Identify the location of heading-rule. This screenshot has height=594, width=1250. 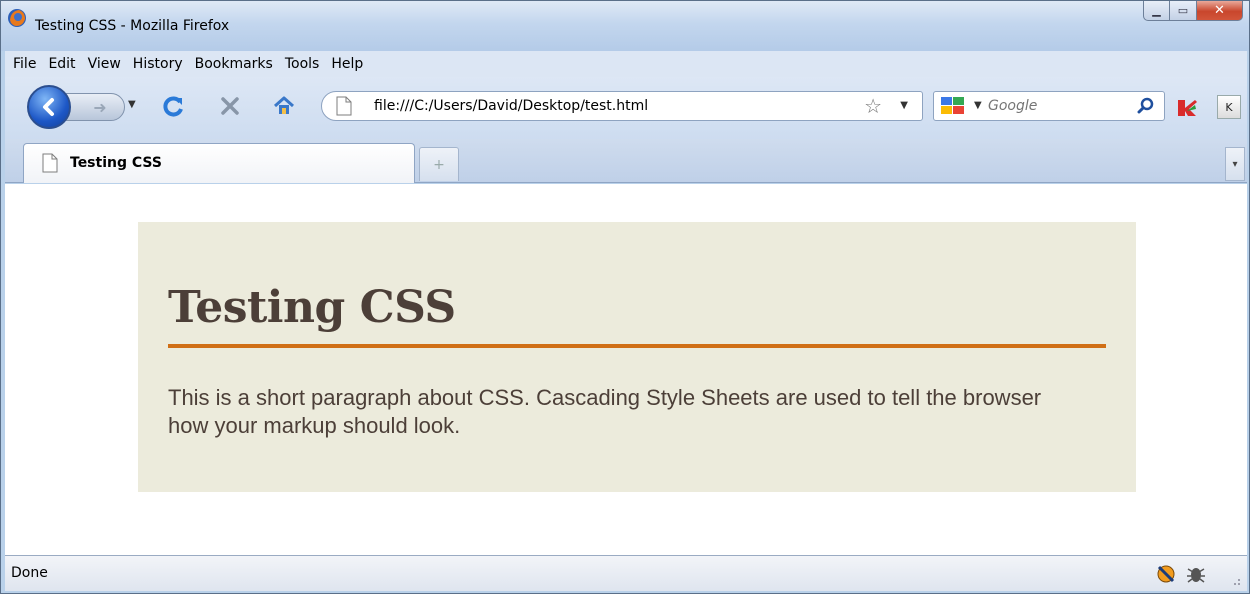
(637, 346).